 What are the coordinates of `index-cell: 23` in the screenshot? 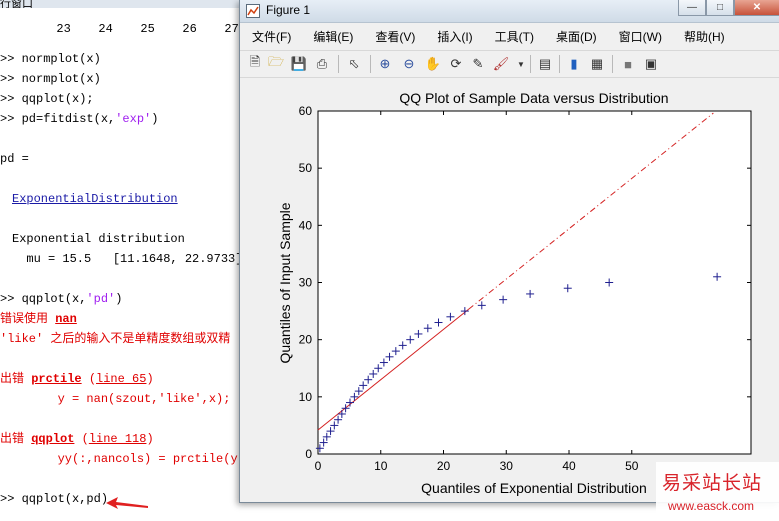 It's located at (63, 29).